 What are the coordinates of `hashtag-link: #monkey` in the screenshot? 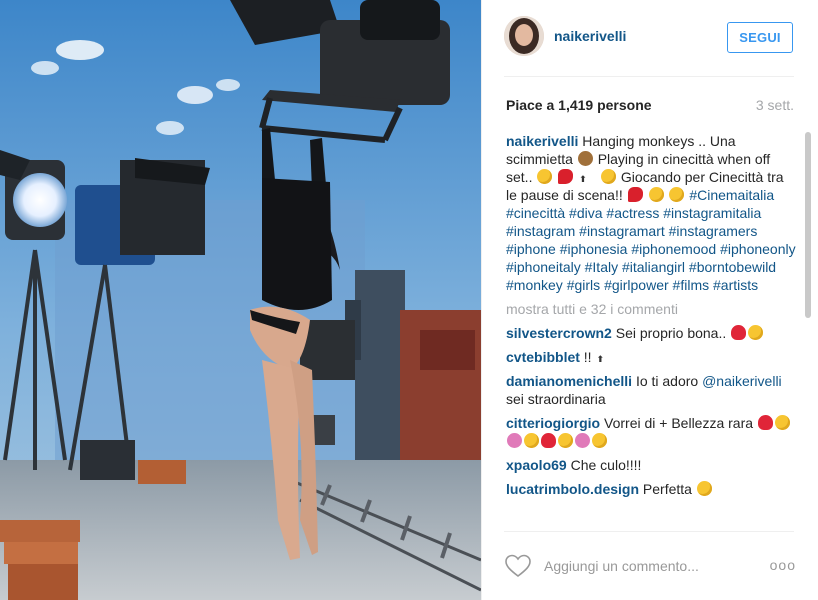 It's located at (534, 285).